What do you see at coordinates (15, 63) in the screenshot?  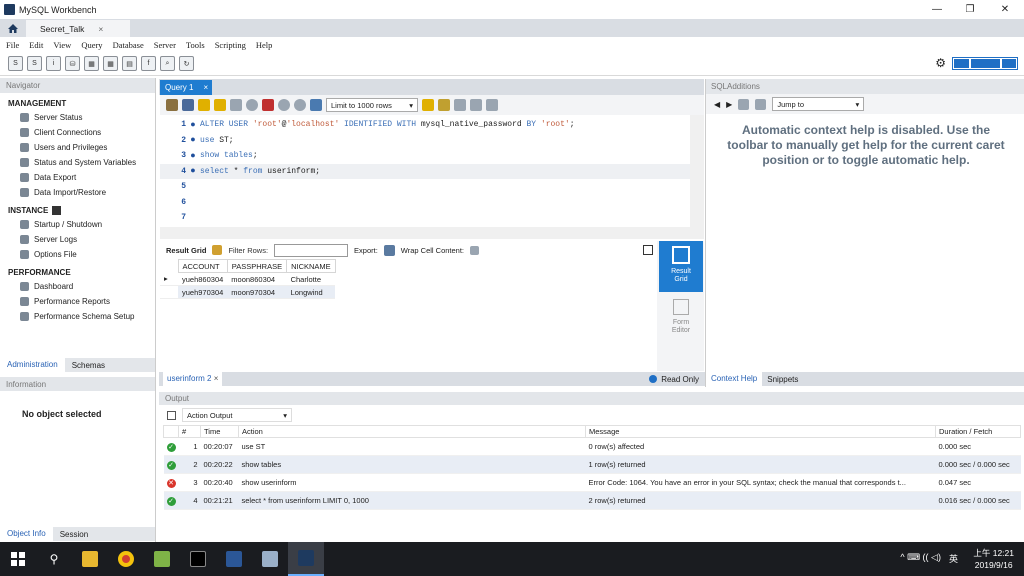 I see `new-sql-tab-icon: S` at bounding box center [15, 63].